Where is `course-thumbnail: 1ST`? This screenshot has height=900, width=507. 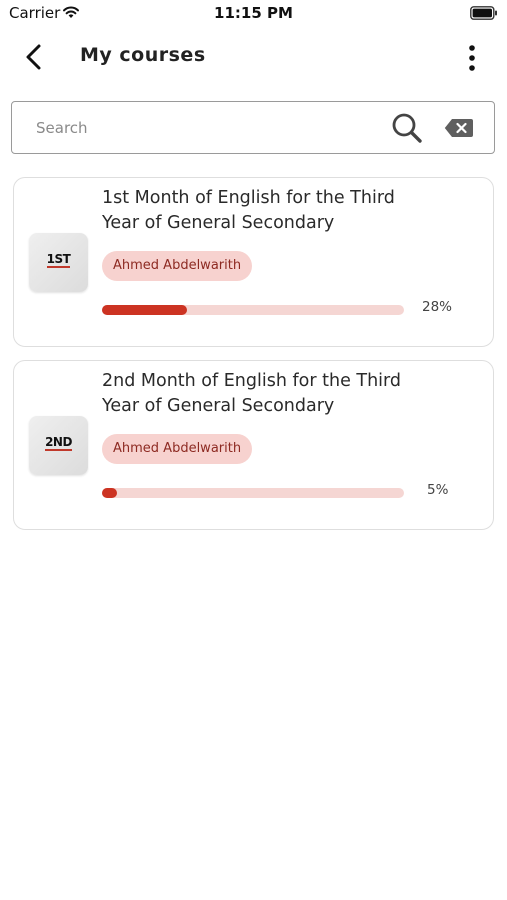
course-thumbnail: 1ST is located at coordinates (58, 262).